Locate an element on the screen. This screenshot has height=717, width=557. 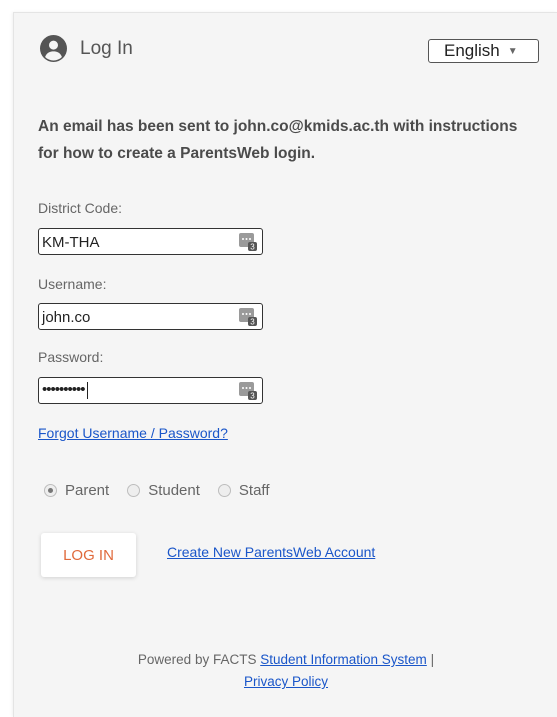
privacy-policy-link: Privacy Policy is located at coordinates (286, 681).